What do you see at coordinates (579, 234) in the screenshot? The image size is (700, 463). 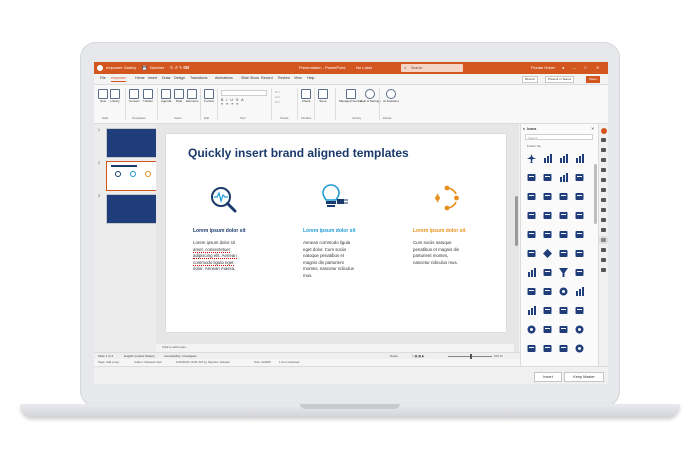 I see `box-icon` at bounding box center [579, 234].